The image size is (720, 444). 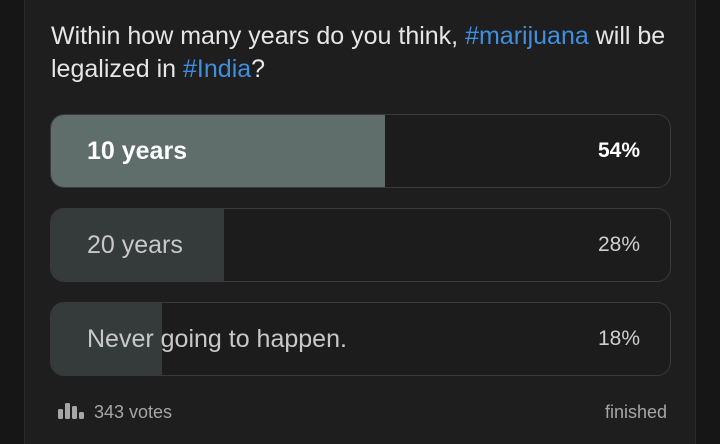 I want to click on poll-option-label: 20 years, so click(x=135, y=244).